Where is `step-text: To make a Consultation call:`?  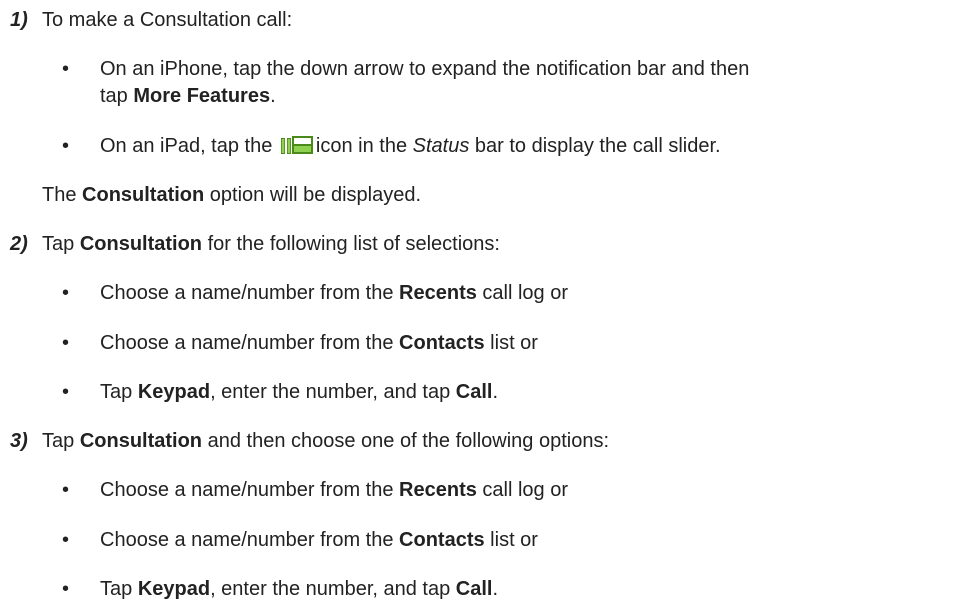
step-text: To make a Consultation call: is located at coordinates (167, 20).